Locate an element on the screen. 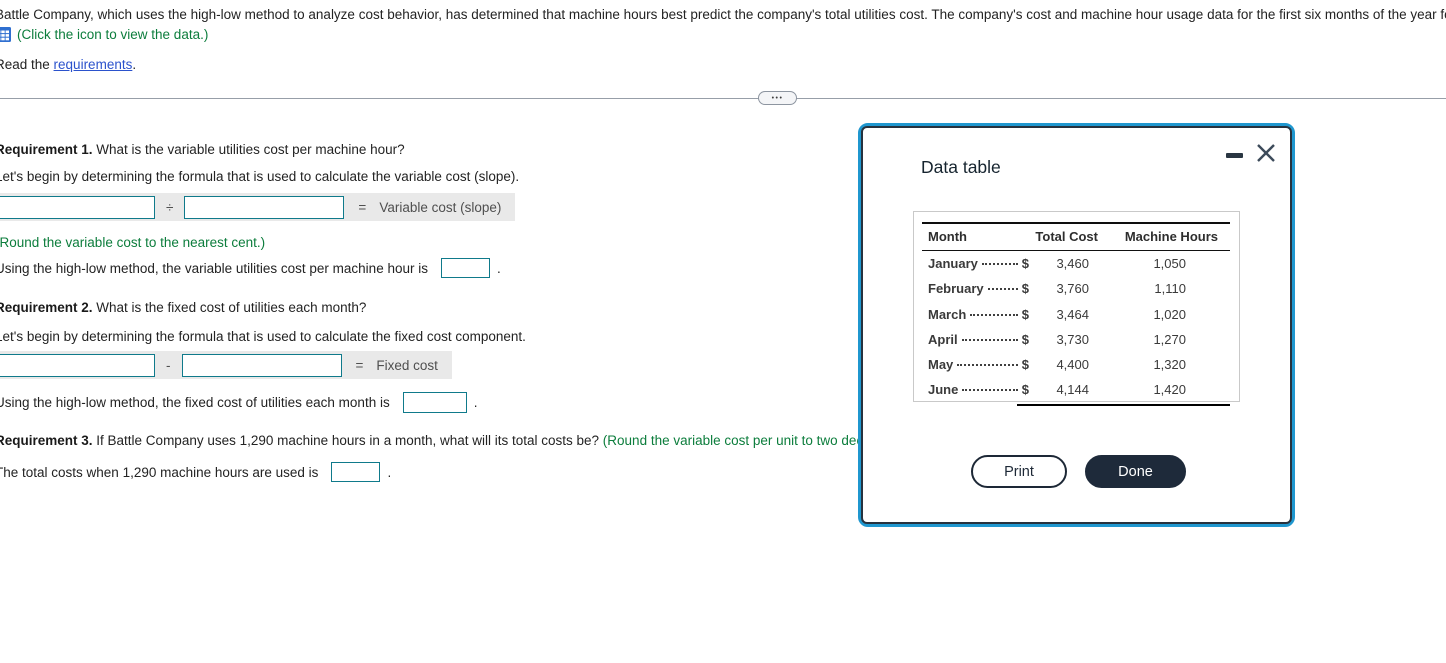  month-cell: January $ is located at coordinates (978, 263).